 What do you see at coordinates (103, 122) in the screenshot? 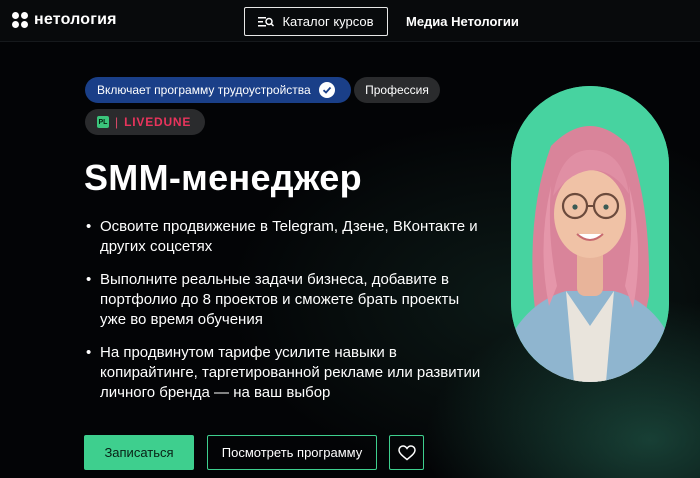
I see `partner-logo-icon: PL` at bounding box center [103, 122].